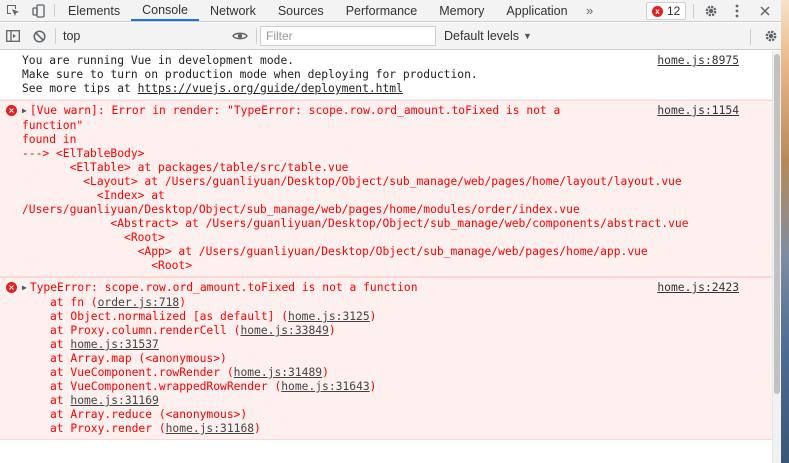 Image resolution: width=789 pixels, height=463 pixels. I want to click on stack-link: home.js:33849, so click(284, 330).